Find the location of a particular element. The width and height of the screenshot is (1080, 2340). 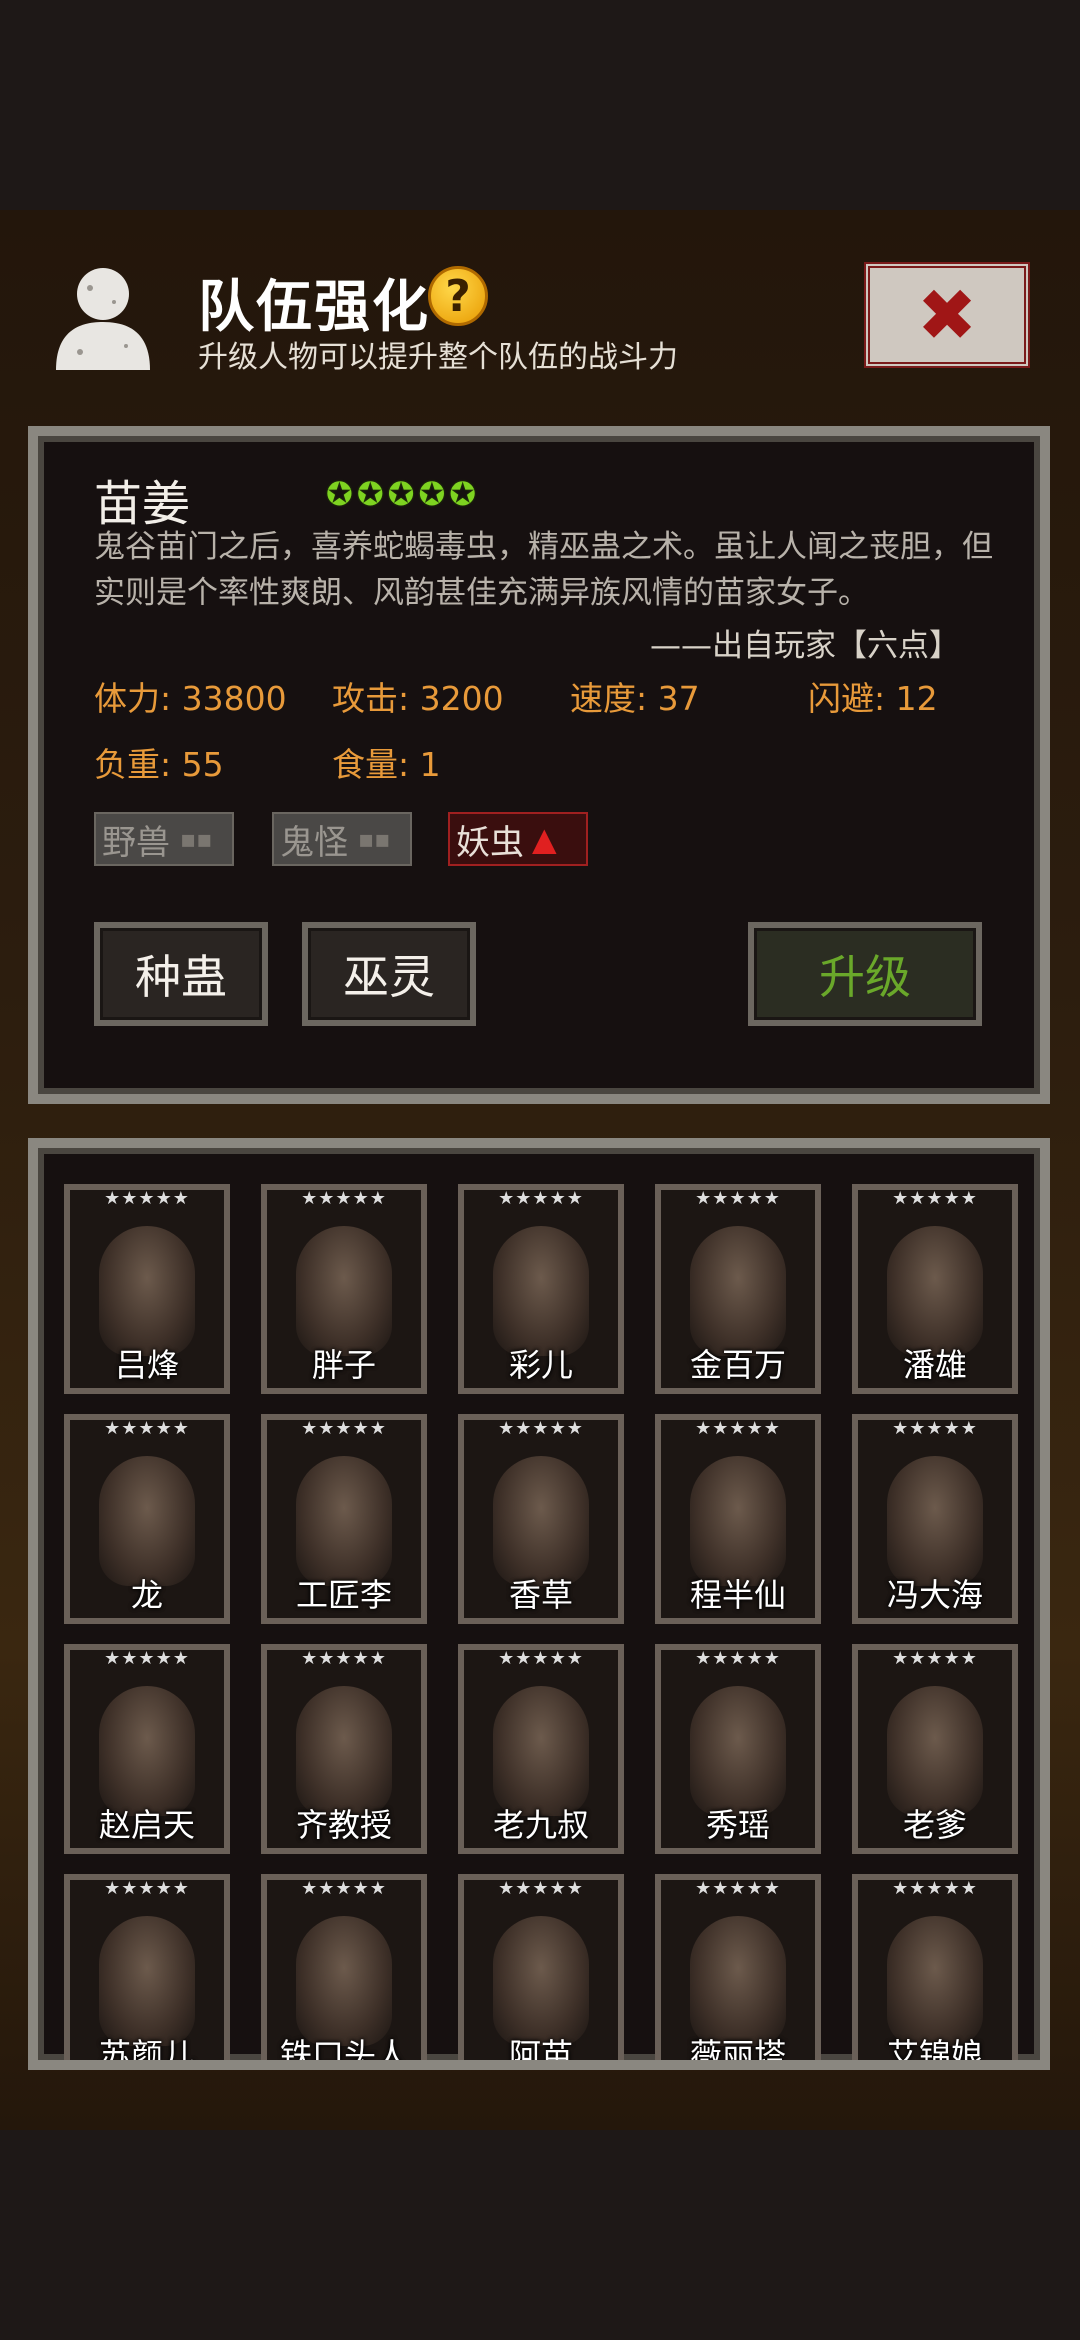

page-subtitle: 升级人物可以提升整个队伍的战斗力 is located at coordinates (438, 357).